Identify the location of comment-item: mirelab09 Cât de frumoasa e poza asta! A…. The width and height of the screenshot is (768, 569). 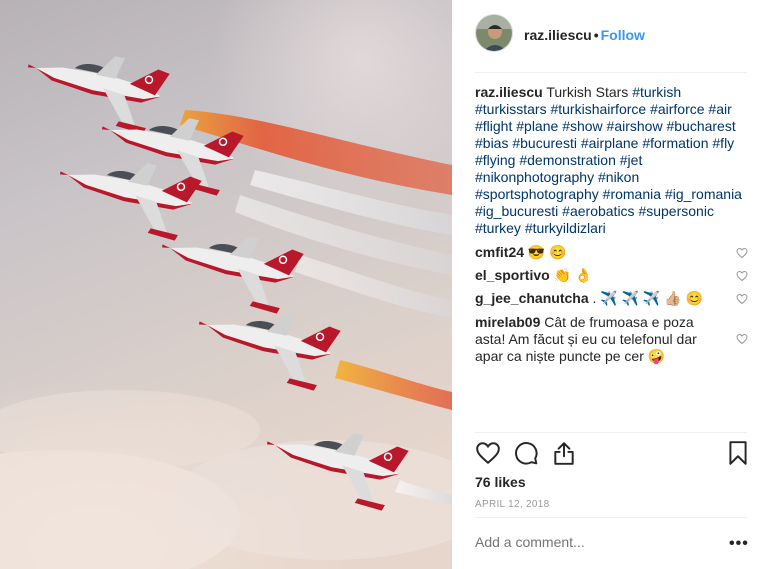
(600, 339).